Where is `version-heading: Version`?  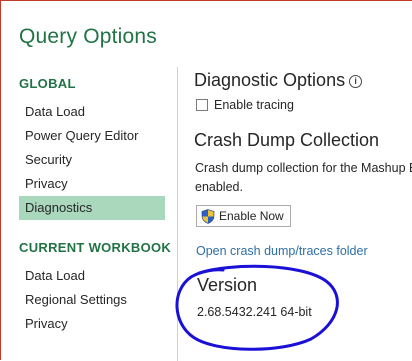 version-heading: Version is located at coordinates (227, 285).